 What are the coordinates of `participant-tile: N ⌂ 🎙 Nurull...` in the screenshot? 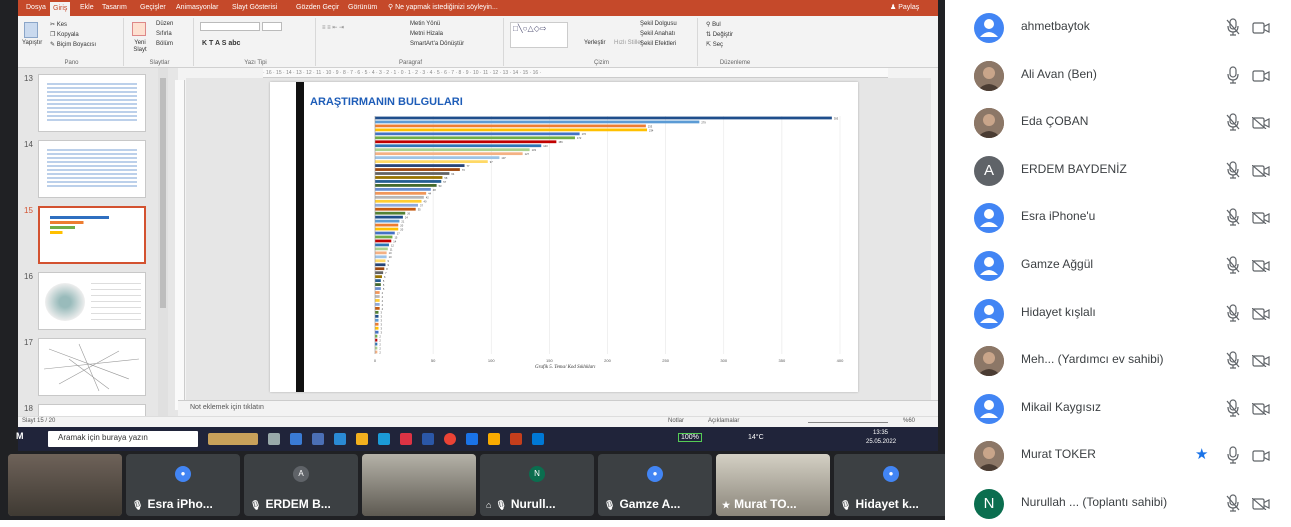 It's located at (537, 485).